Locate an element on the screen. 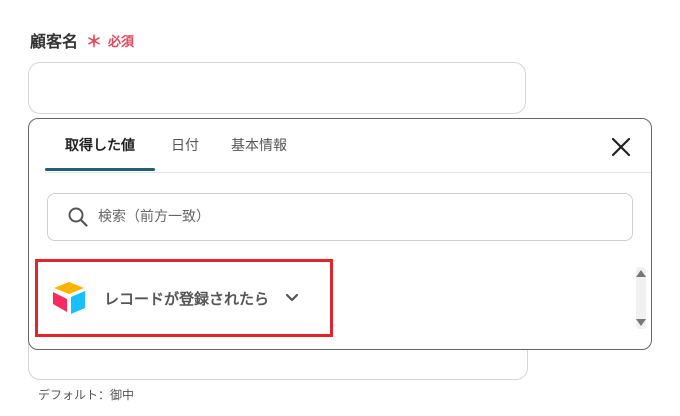 This screenshot has width=680, height=416. tab-label: 日付 is located at coordinates (185, 146).